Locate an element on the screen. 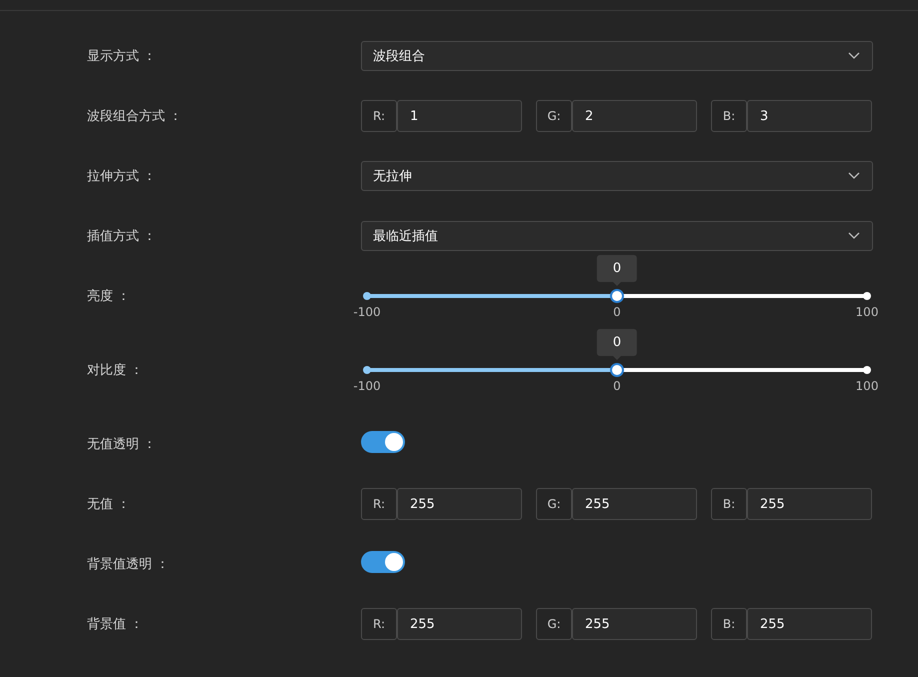 Image resolution: width=918 pixels, height=677 pixels. field-label: 无值透明 ： is located at coordinates (122, 444).